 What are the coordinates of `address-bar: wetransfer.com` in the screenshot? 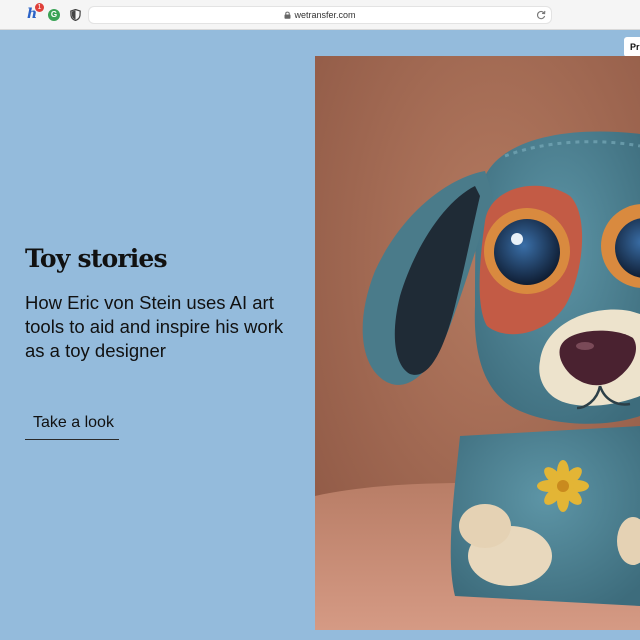 It's located at (320, 15).